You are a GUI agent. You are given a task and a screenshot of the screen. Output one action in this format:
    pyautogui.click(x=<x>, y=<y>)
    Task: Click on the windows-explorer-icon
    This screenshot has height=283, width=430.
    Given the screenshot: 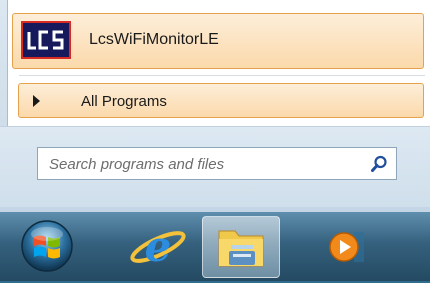 What is the action you would take?
    pyautogui.click(x=241, y=248)
    